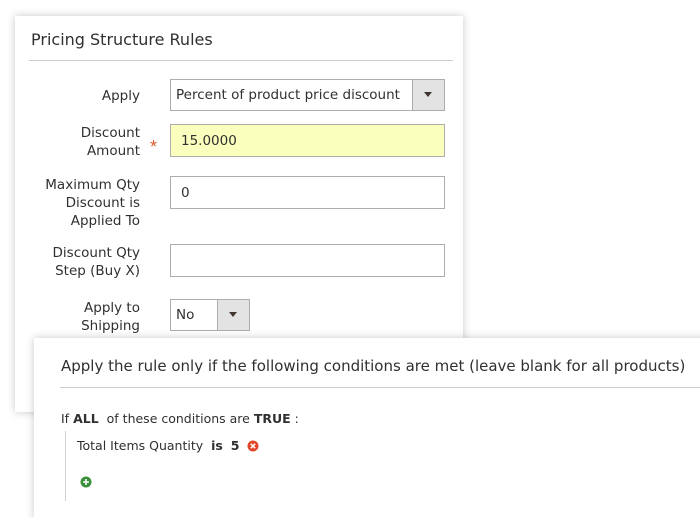  Describe the element at coordinates (380, 387) in the screenshot. I see `conditions-divider` at that location.